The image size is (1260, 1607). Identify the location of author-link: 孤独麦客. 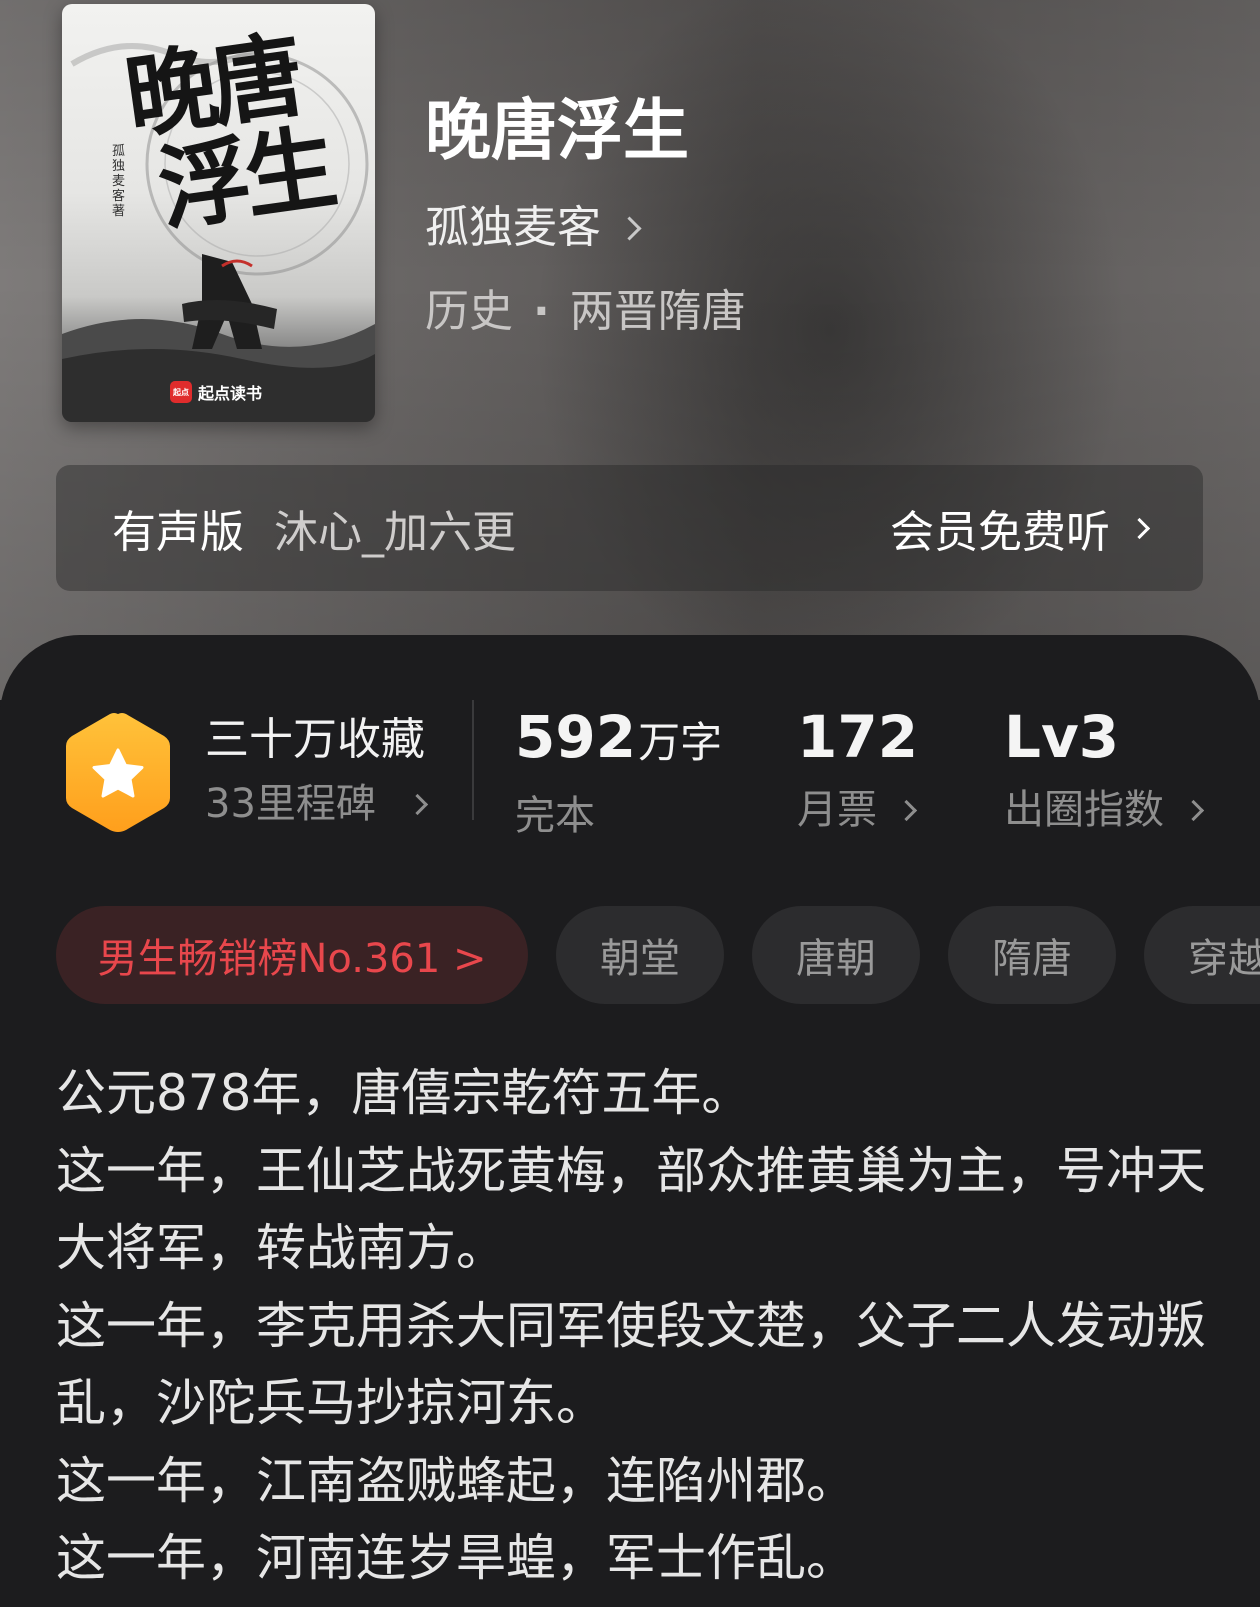
(533, 228).